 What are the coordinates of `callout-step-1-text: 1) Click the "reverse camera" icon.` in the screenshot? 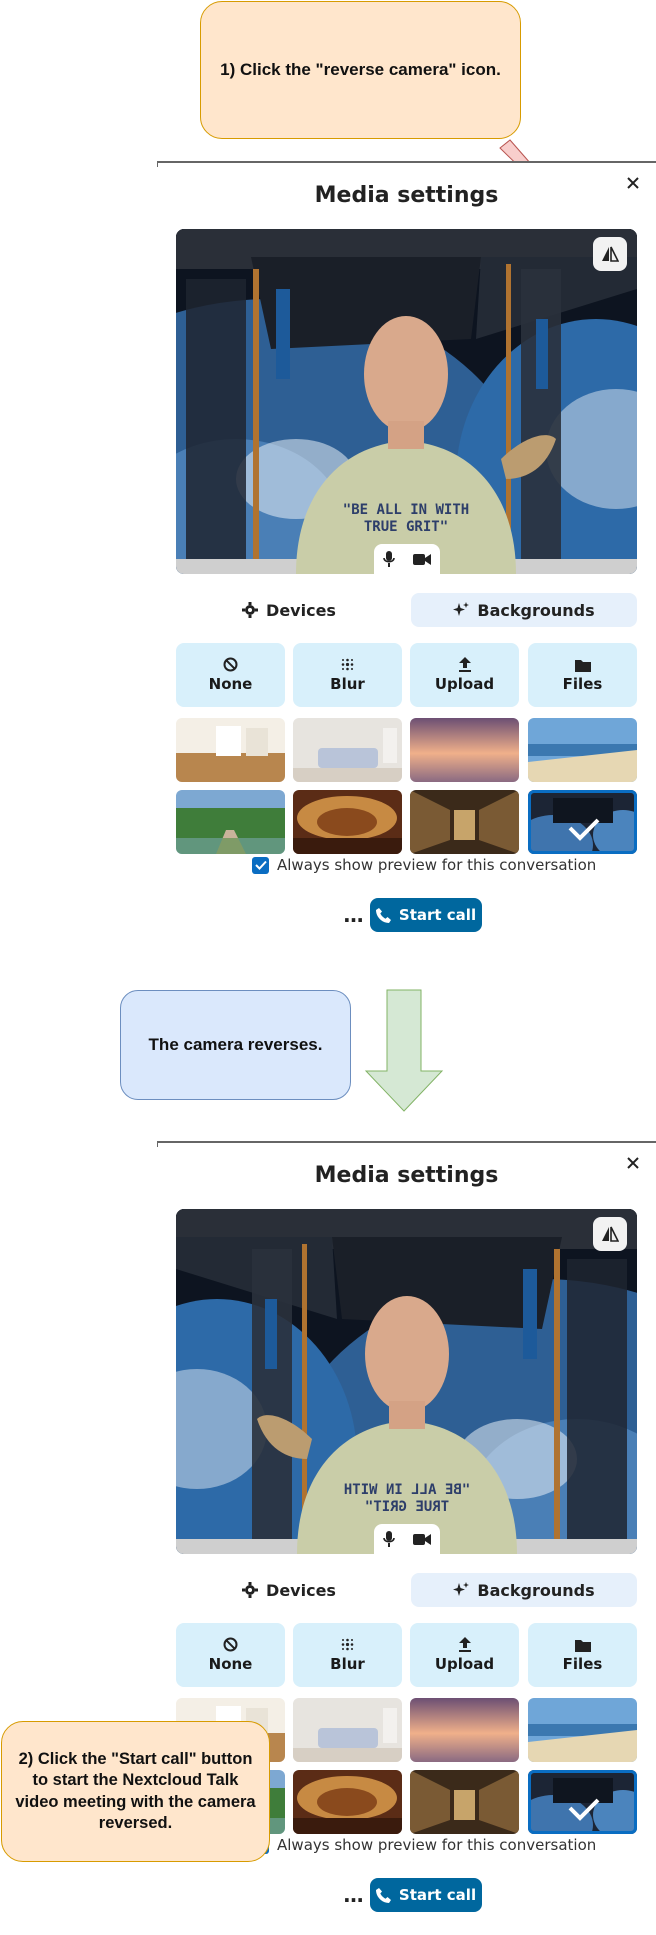 It's located at (360, 69).